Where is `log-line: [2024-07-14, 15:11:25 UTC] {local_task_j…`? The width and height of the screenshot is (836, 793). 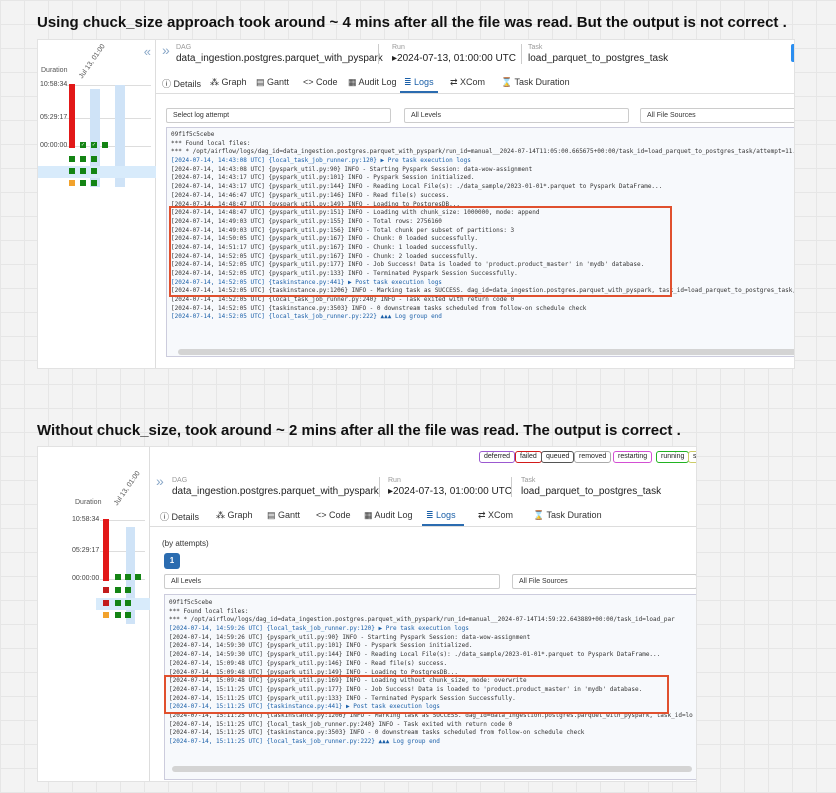
log-line: [2024-07-14, 15:11:25 UTC] {local_task_j… is located at coordinates (304, 741).